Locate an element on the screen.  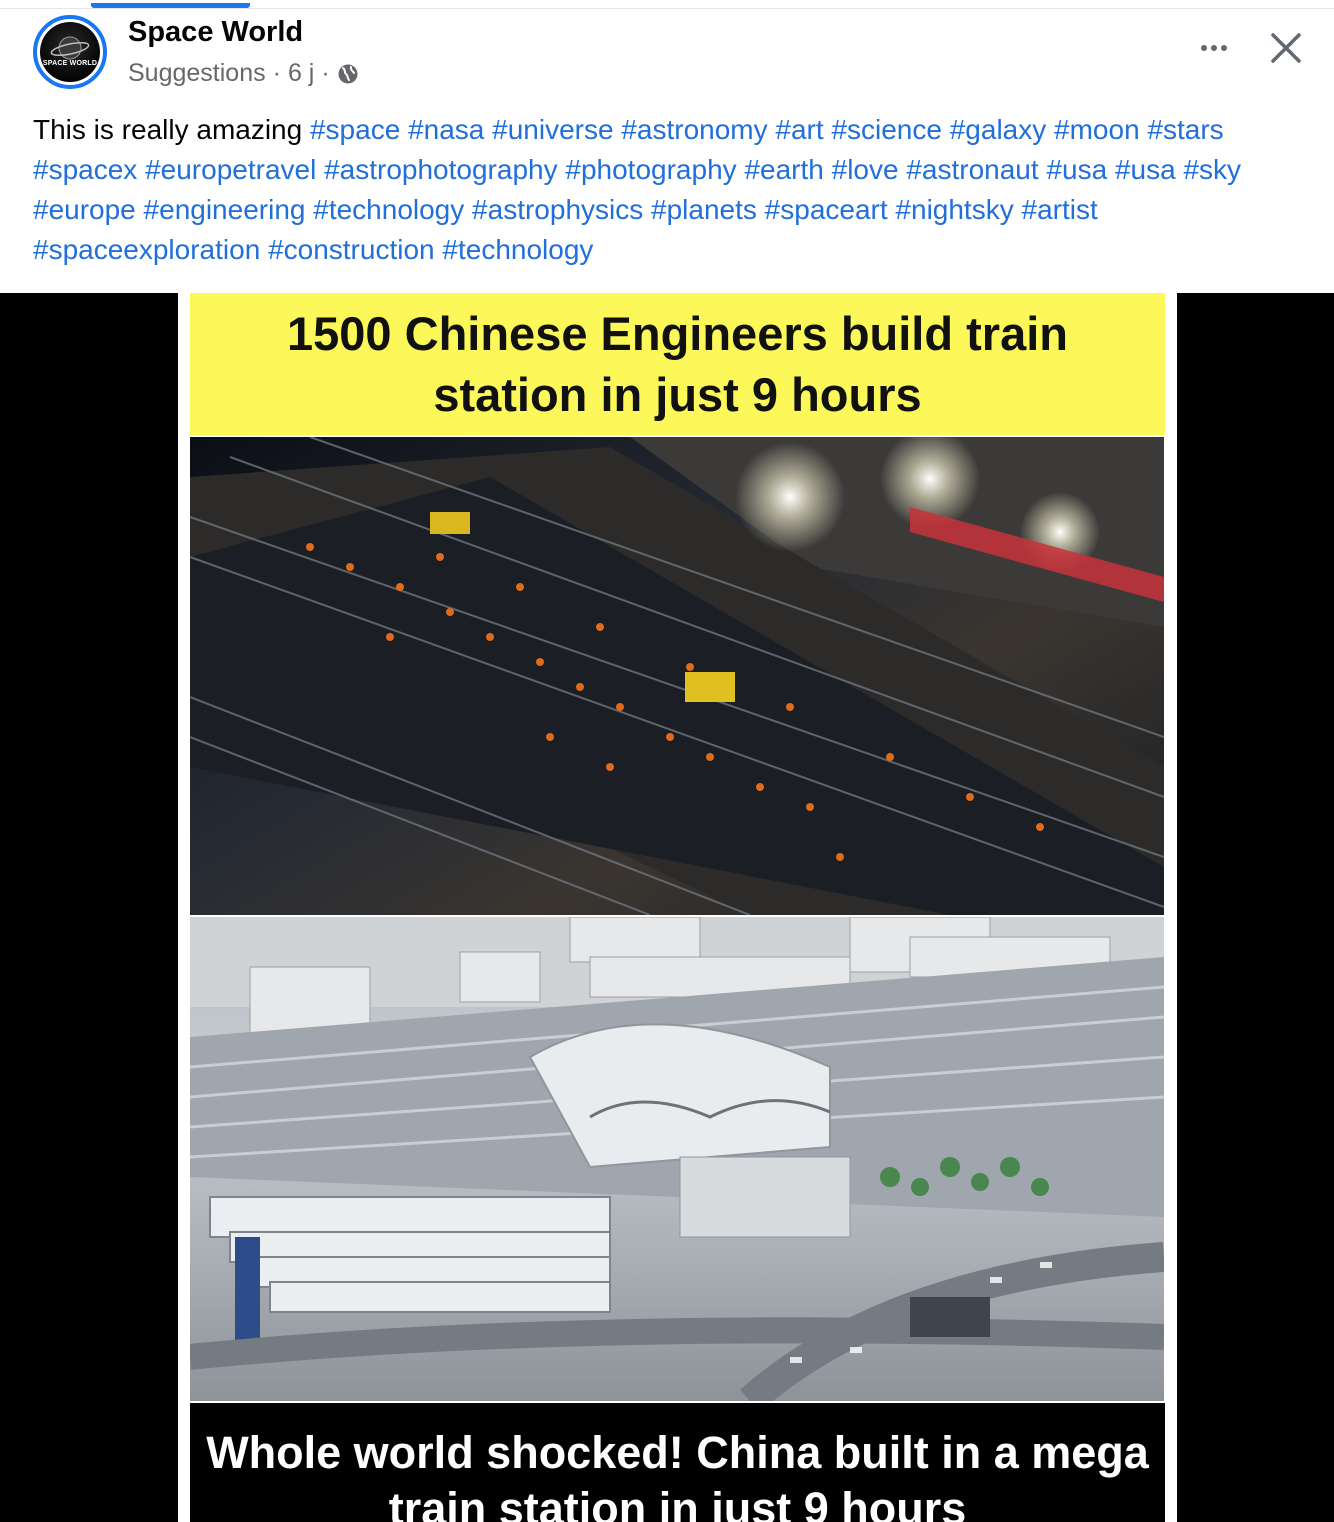
hashtag-link: #universe is located at coordinates (552, 129).